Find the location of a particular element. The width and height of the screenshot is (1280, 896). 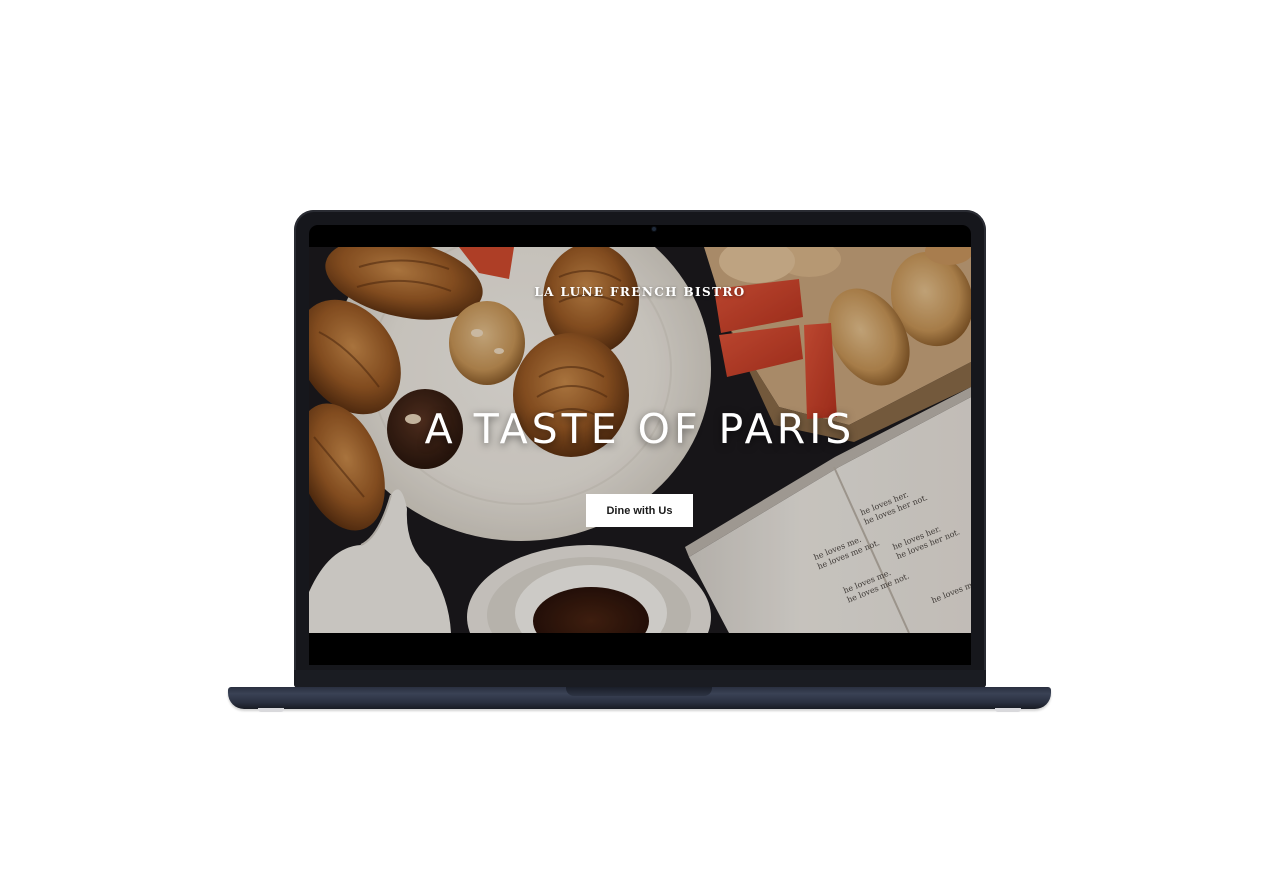

hero-headline: A TASTE OF PARIS is located at coordinates (640, 429).